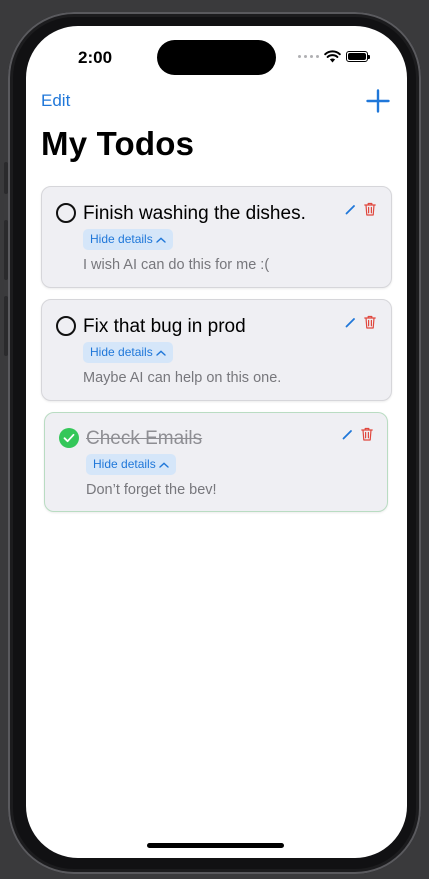 This screenshot has height=879, width=429. What do you see at coordinates (95, 57) in the screenshot?
I see `status-time: 2:00` at bounding box center [95, 57].